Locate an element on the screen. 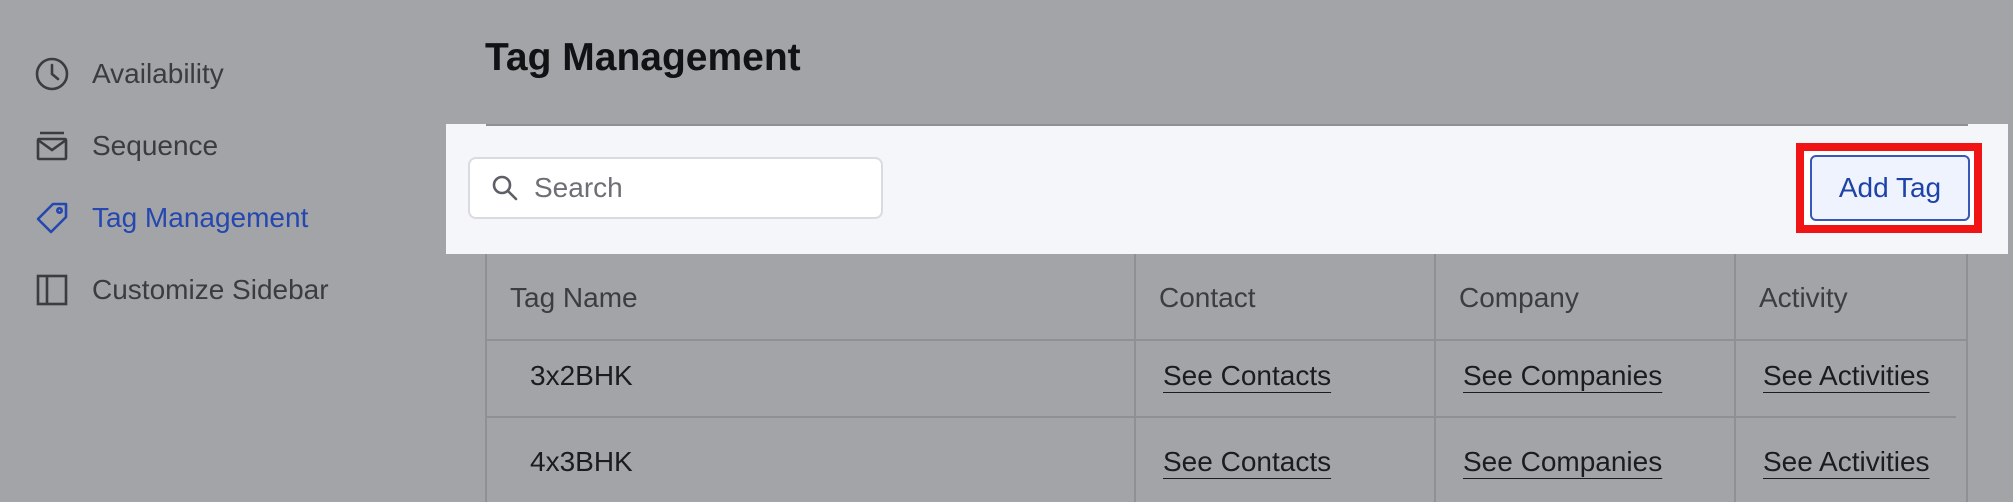  sidebar-item-label: Tag Management is located at coordinates (200, 217).